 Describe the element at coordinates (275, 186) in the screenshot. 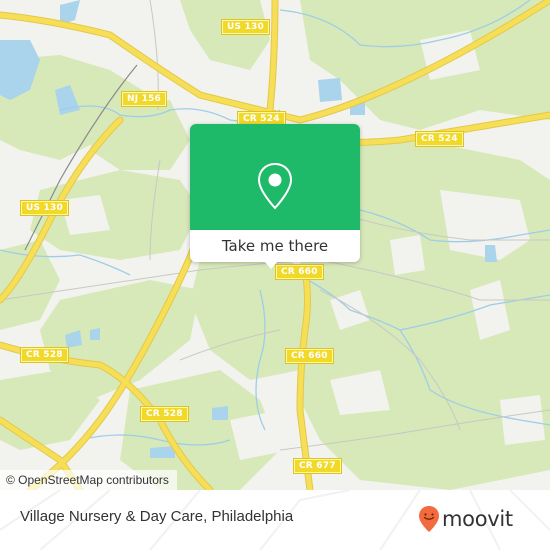

I see `map-pin-icon` at that location.